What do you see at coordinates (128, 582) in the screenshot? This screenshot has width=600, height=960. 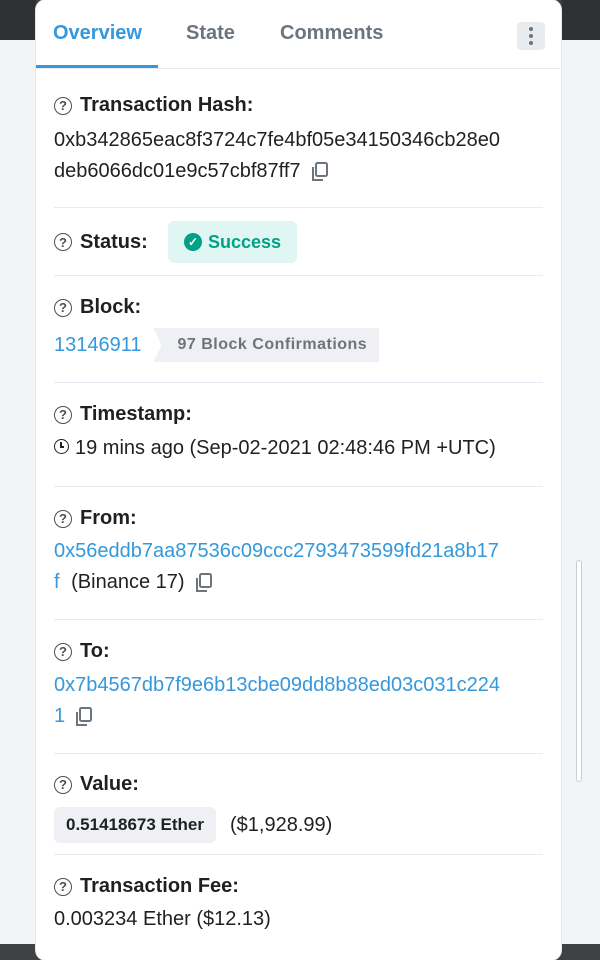 I see `from-address-name: (Binance 17)` at bounding box center [128, 582].